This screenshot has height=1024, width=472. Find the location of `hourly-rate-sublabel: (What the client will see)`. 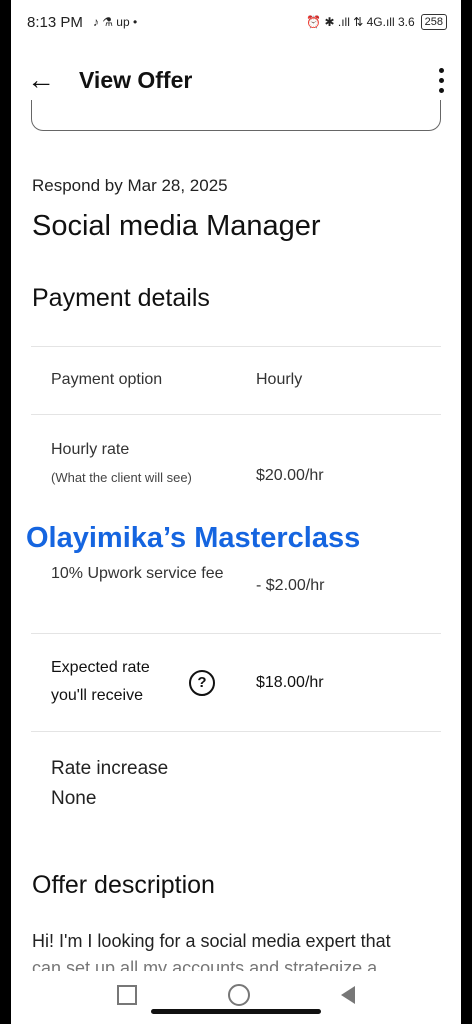

hourly-rate-sublabel: (What the client will see) is located at coordinates (121, 477).